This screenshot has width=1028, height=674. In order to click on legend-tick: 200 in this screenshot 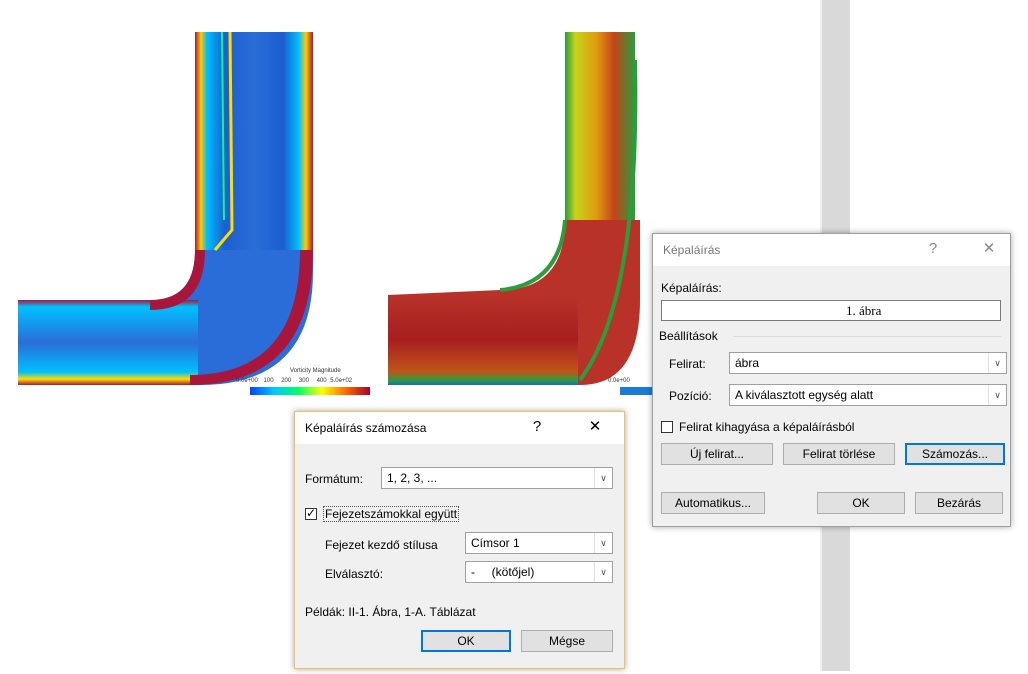, I will do `click(286, 381)`.